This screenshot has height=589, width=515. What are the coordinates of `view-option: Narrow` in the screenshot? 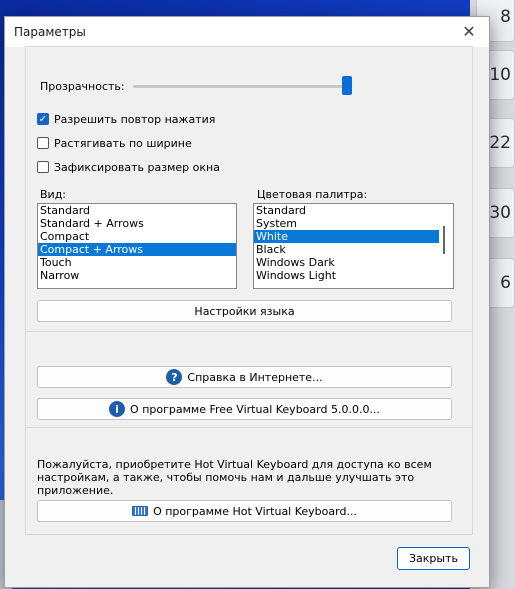 It's located at (137, 275).